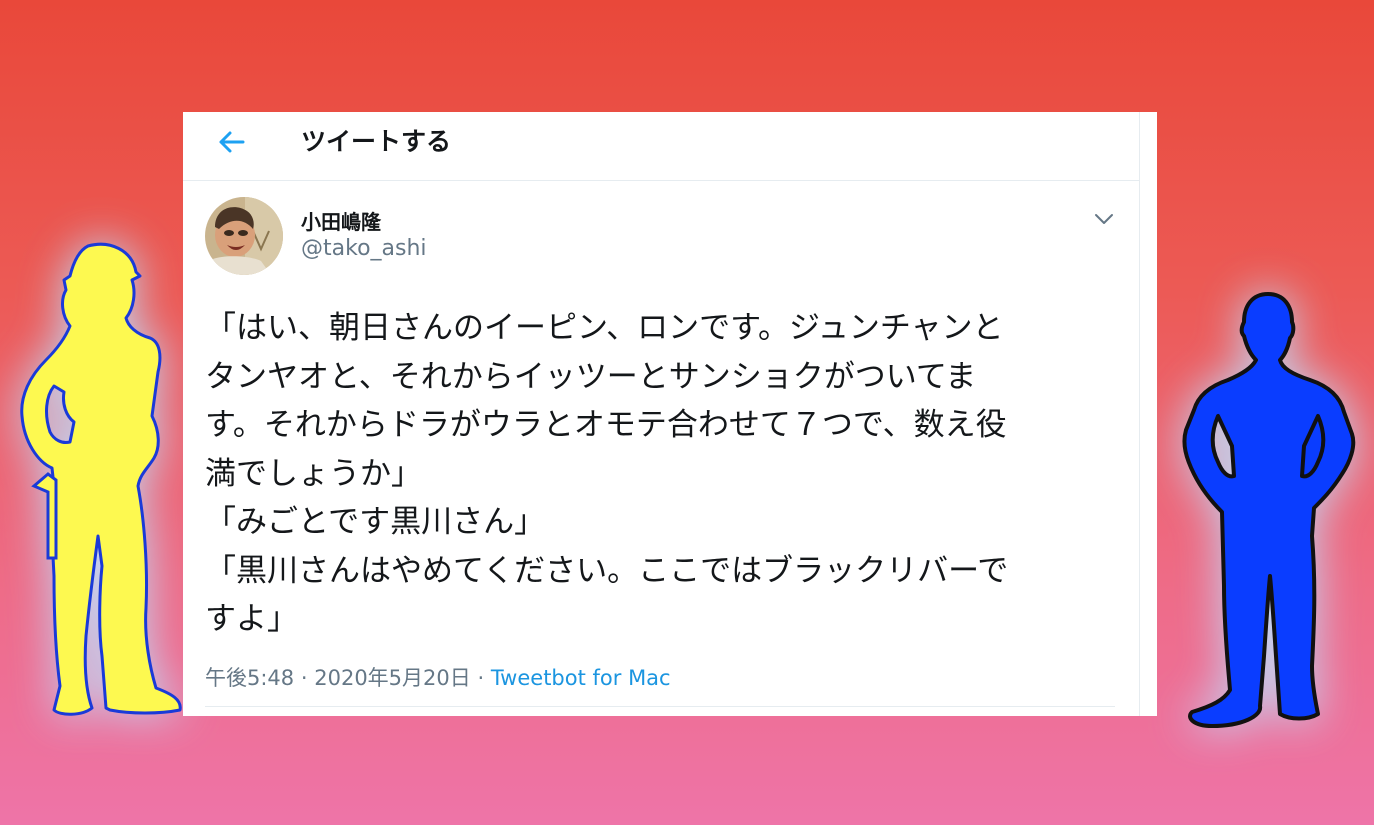 Image resolution: width=1374 pixels, height=825 pixels. I want to click on tweet-text-line: 「みごとです黒川さん」, so click(375, 522).